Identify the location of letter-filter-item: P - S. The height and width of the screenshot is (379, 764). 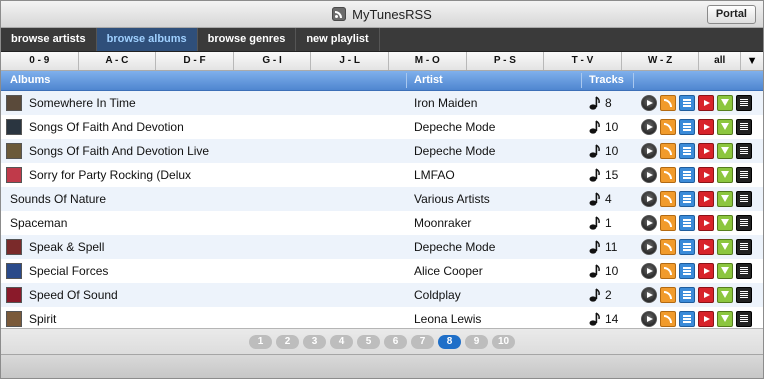
(506, 61).